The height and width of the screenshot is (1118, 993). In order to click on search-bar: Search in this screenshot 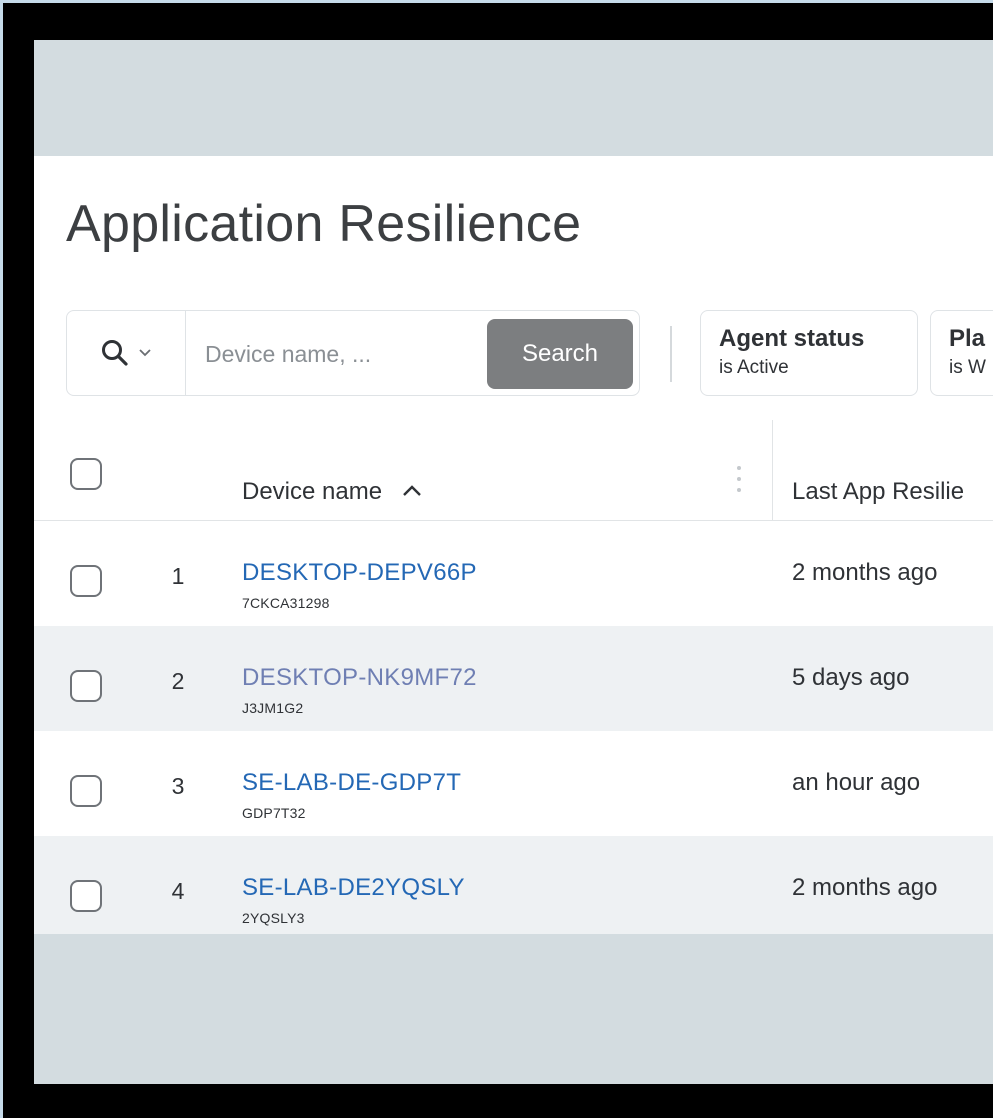, I will do `click(353, 353)`.